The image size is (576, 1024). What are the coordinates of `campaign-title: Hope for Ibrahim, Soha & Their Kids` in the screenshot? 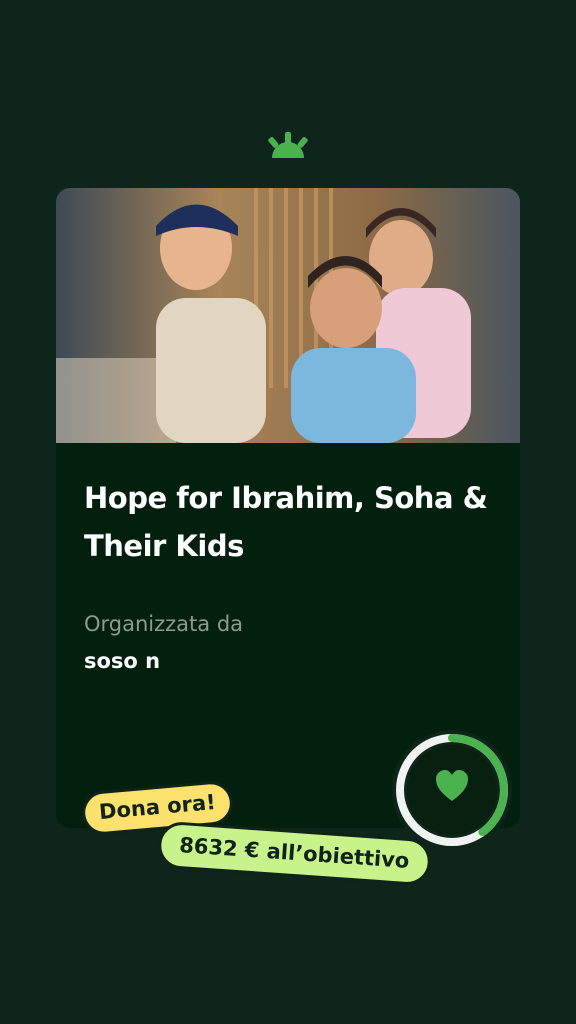 It's located at (286, 522).